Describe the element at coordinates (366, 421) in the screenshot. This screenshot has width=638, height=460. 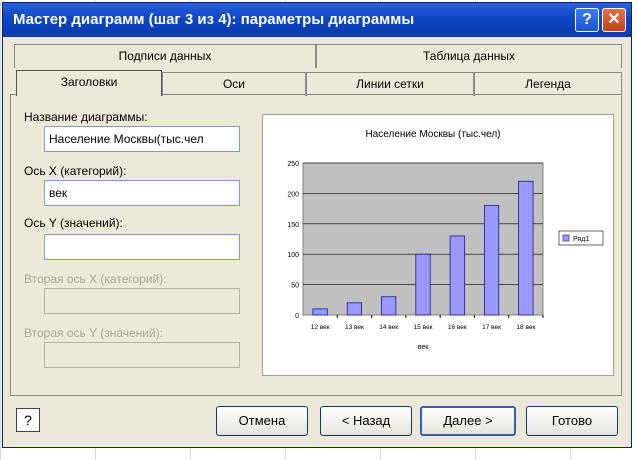
I see `back-button: < Назад` at that location.